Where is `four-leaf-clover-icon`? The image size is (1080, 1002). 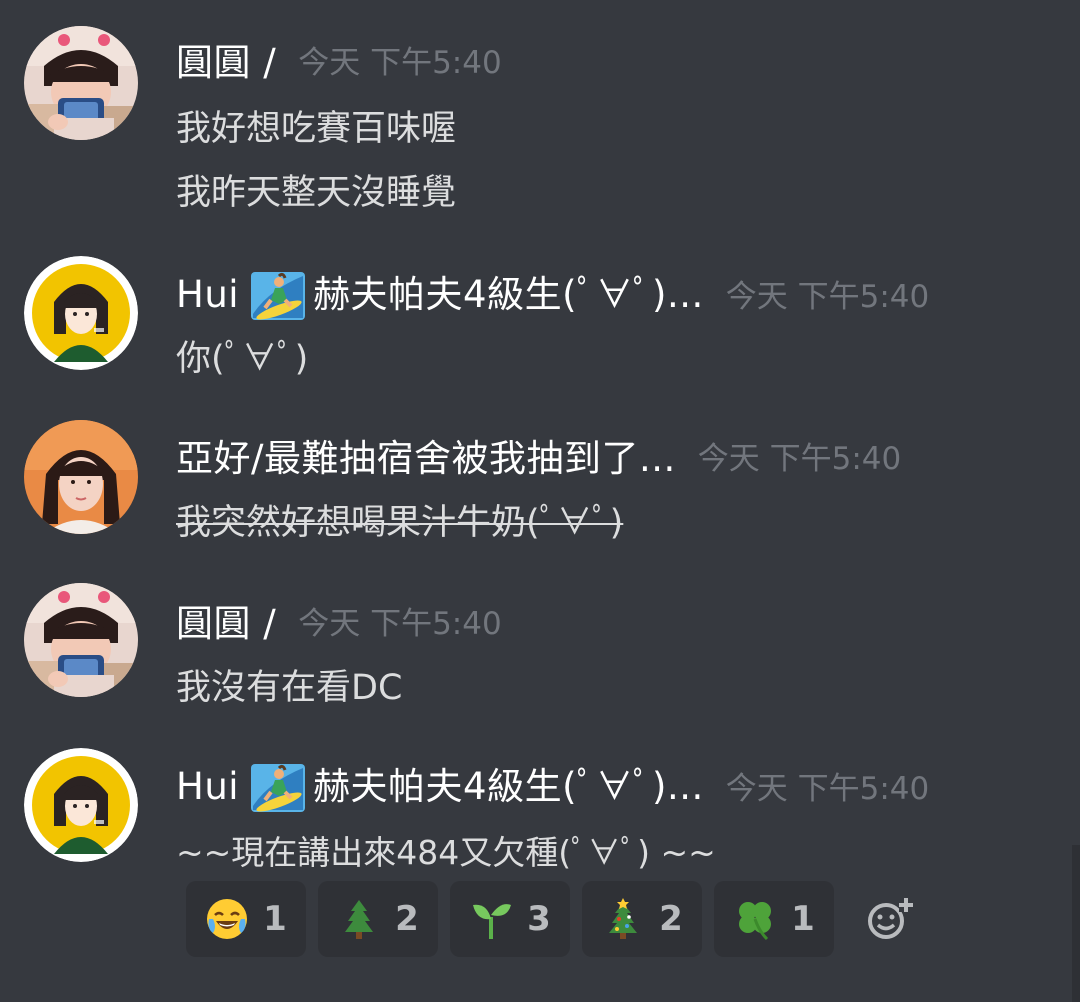 four-leaf-clover-icon is located at coordinates (755, 921).